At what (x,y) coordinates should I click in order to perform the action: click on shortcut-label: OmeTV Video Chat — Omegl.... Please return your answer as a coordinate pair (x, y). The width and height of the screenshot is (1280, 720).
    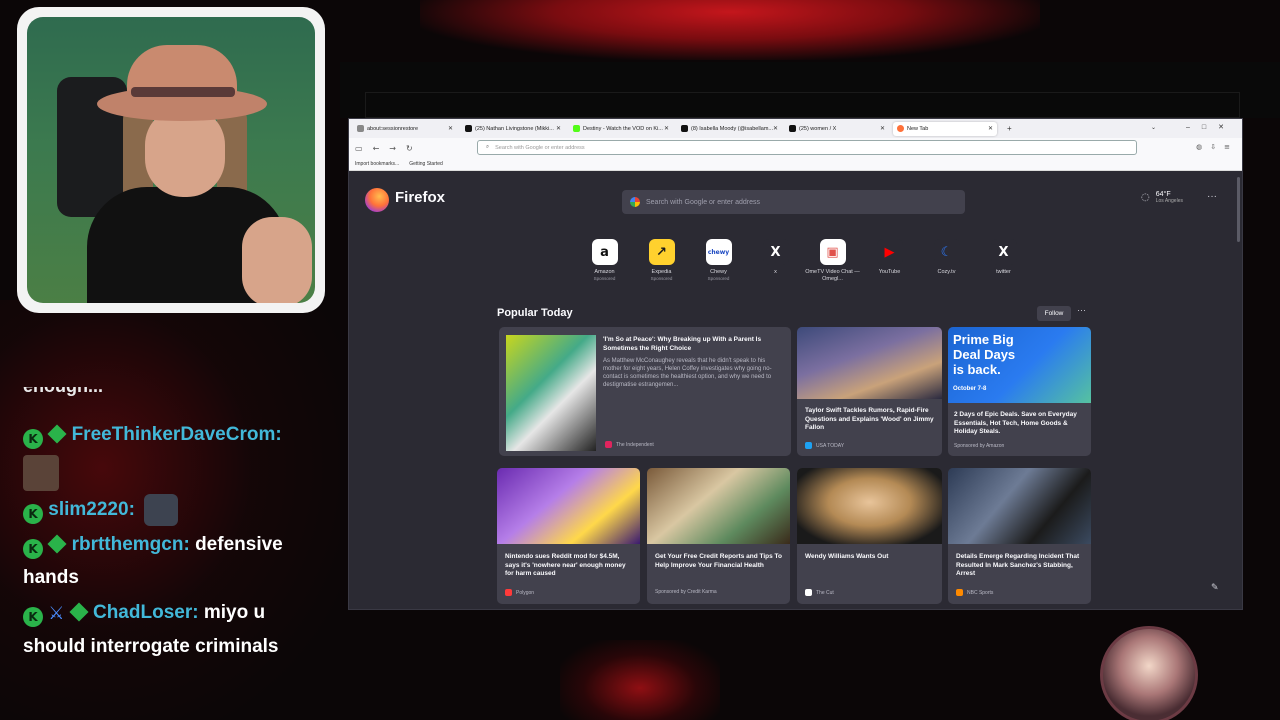
    Looking at the image, I should click on (832, 275).